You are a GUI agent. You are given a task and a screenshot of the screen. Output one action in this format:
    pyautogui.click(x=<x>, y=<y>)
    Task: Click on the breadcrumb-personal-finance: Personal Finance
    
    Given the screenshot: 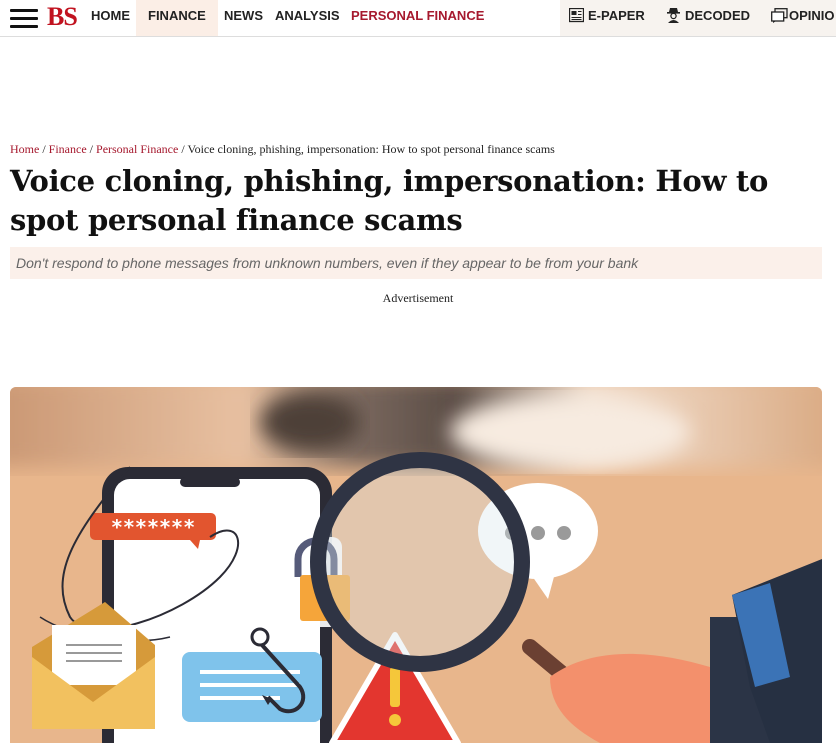 What is the action you would take?
    pyautogui.click(x=137, y=149)
    